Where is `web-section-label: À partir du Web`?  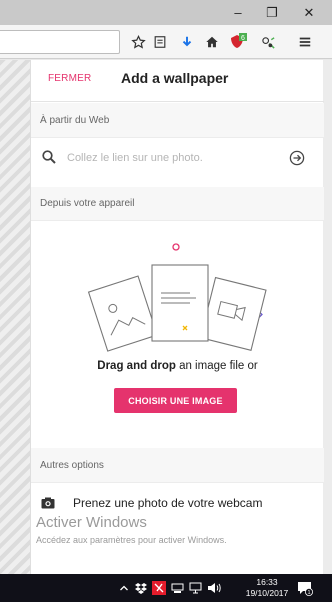
web-section-label: À partir du Web is located at coordinates (177, 120).